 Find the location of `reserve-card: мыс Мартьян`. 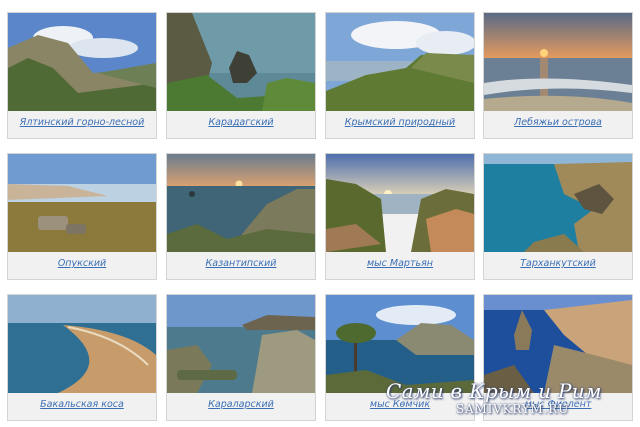

reserve-card: мыс Мартьян is located at coordinates (400, 216).